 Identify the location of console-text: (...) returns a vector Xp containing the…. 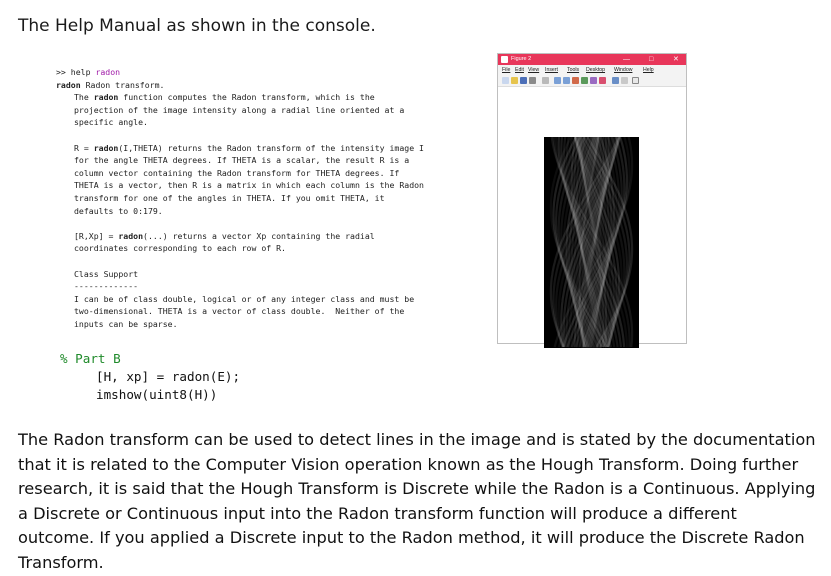
(259, 235).